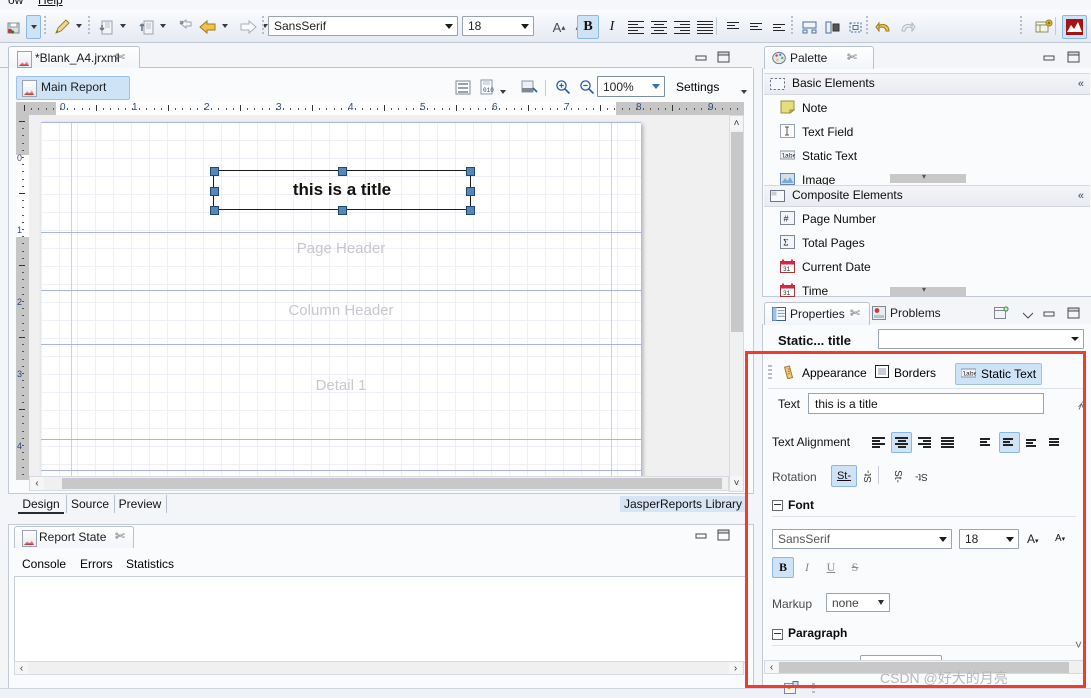 This screenshot has height=698, width=1091. Describe the element at coordinates (781, 27) in the screenshot. I see `valign-bottom-button` at that location.